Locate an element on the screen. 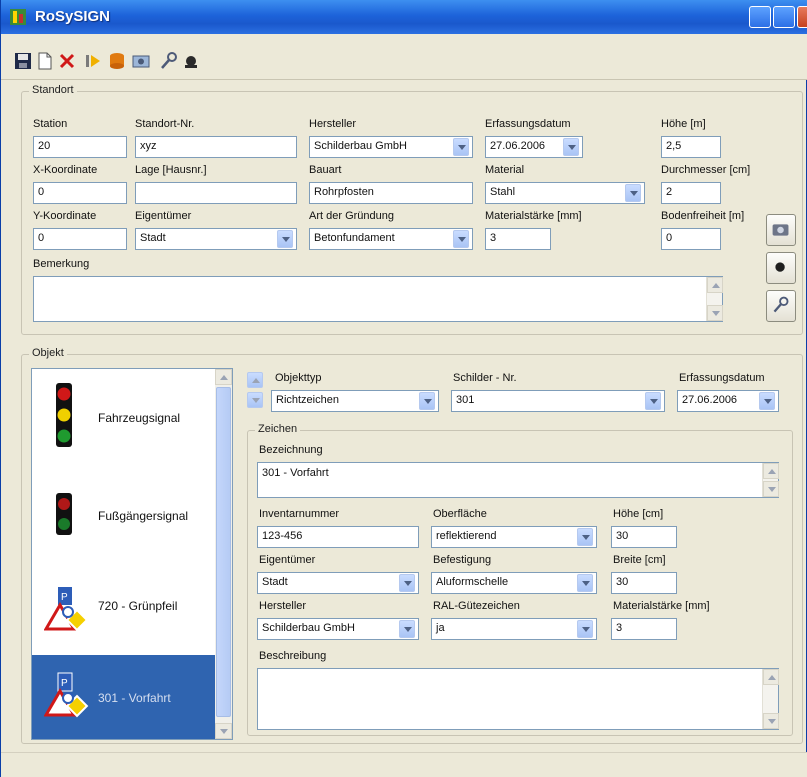 The image size is (807, 777). zeichen-materialstaerke-field: 3 is located at coordinates (644, 629).